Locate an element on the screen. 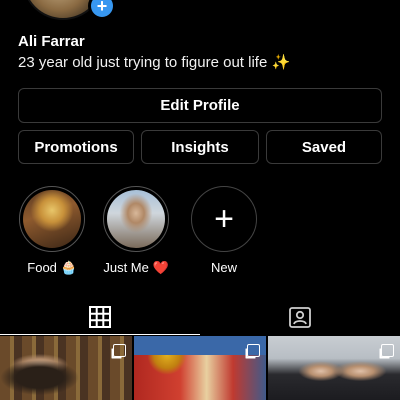 This screenshot has height=400, width=400. tab-tagged is located at coordinates (300, 317).